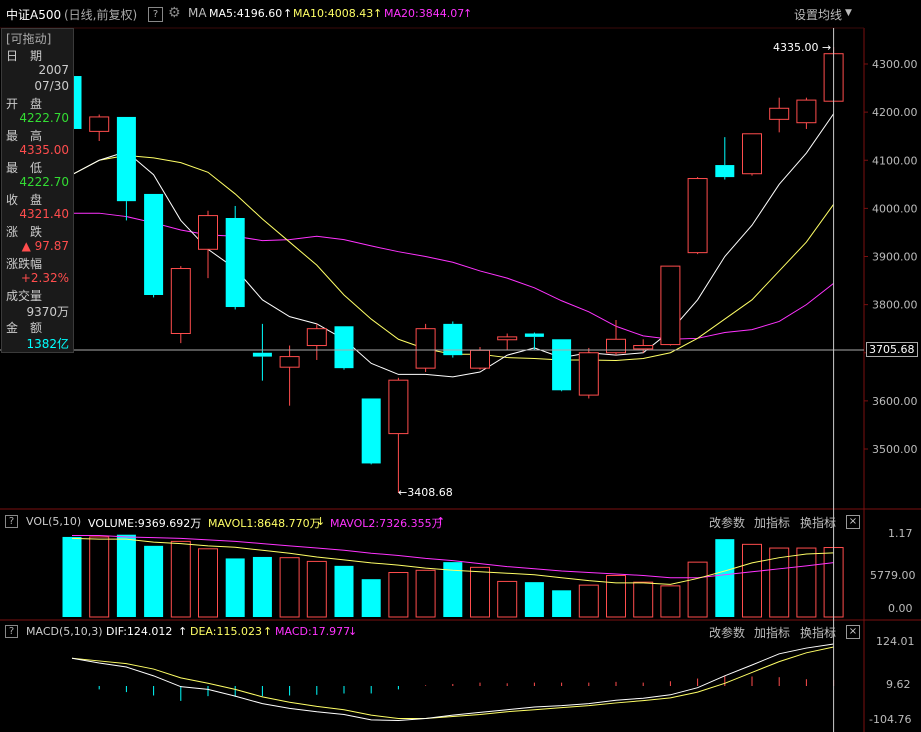 This screenshot has width=921, height=732. Describe the element at coordinates (28, 38) in the screenshot. I see `drag-label: [可拖动]` at that location.